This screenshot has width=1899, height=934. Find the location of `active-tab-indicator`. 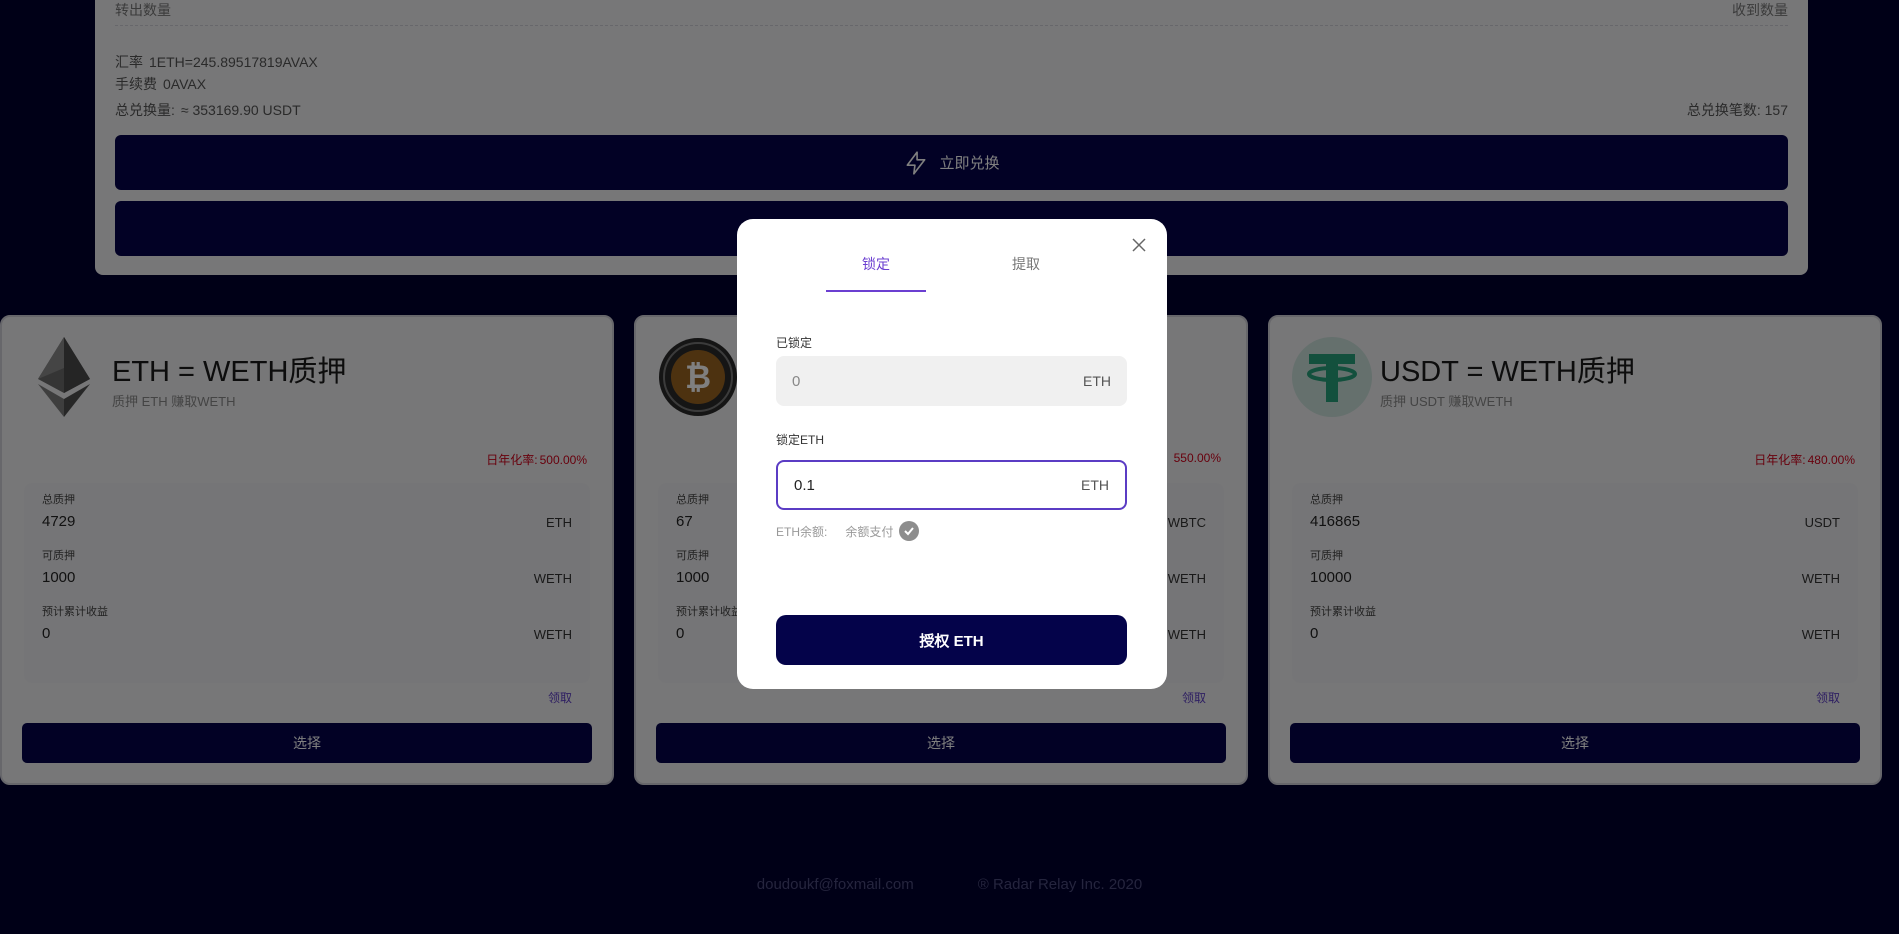

active-tab-indicator is located at coordinates (876, 291).